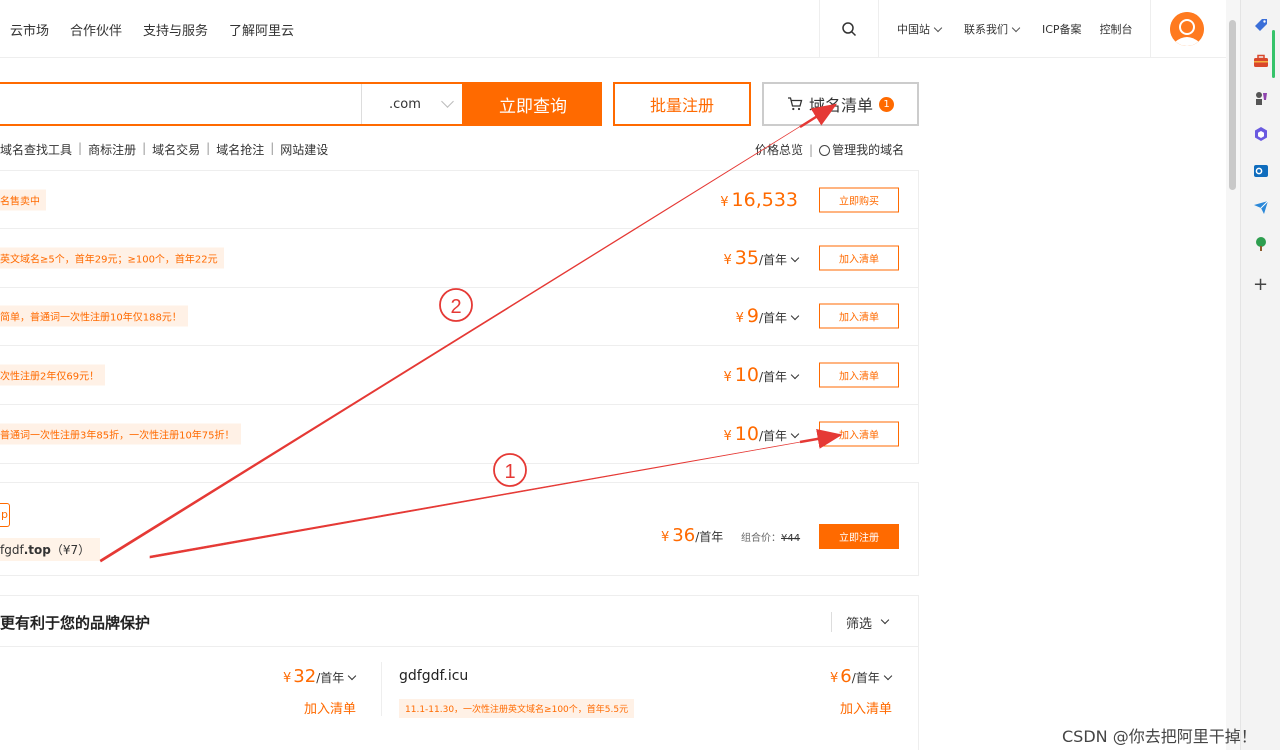 The height and width of the screenshot is (750, 1280). I want to click on link-domain-tools: 域名查找工具, so click(36, 149).